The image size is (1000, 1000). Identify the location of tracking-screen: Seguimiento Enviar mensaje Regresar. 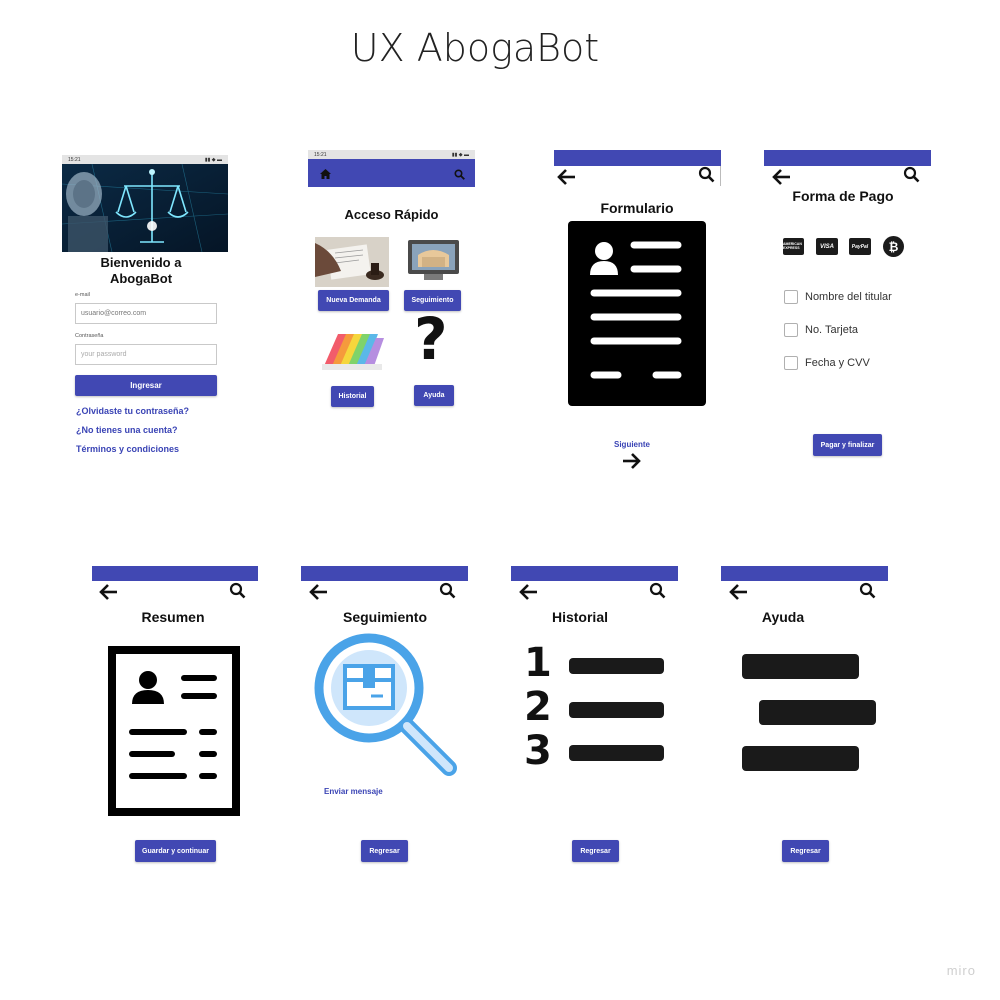
(385, 716).